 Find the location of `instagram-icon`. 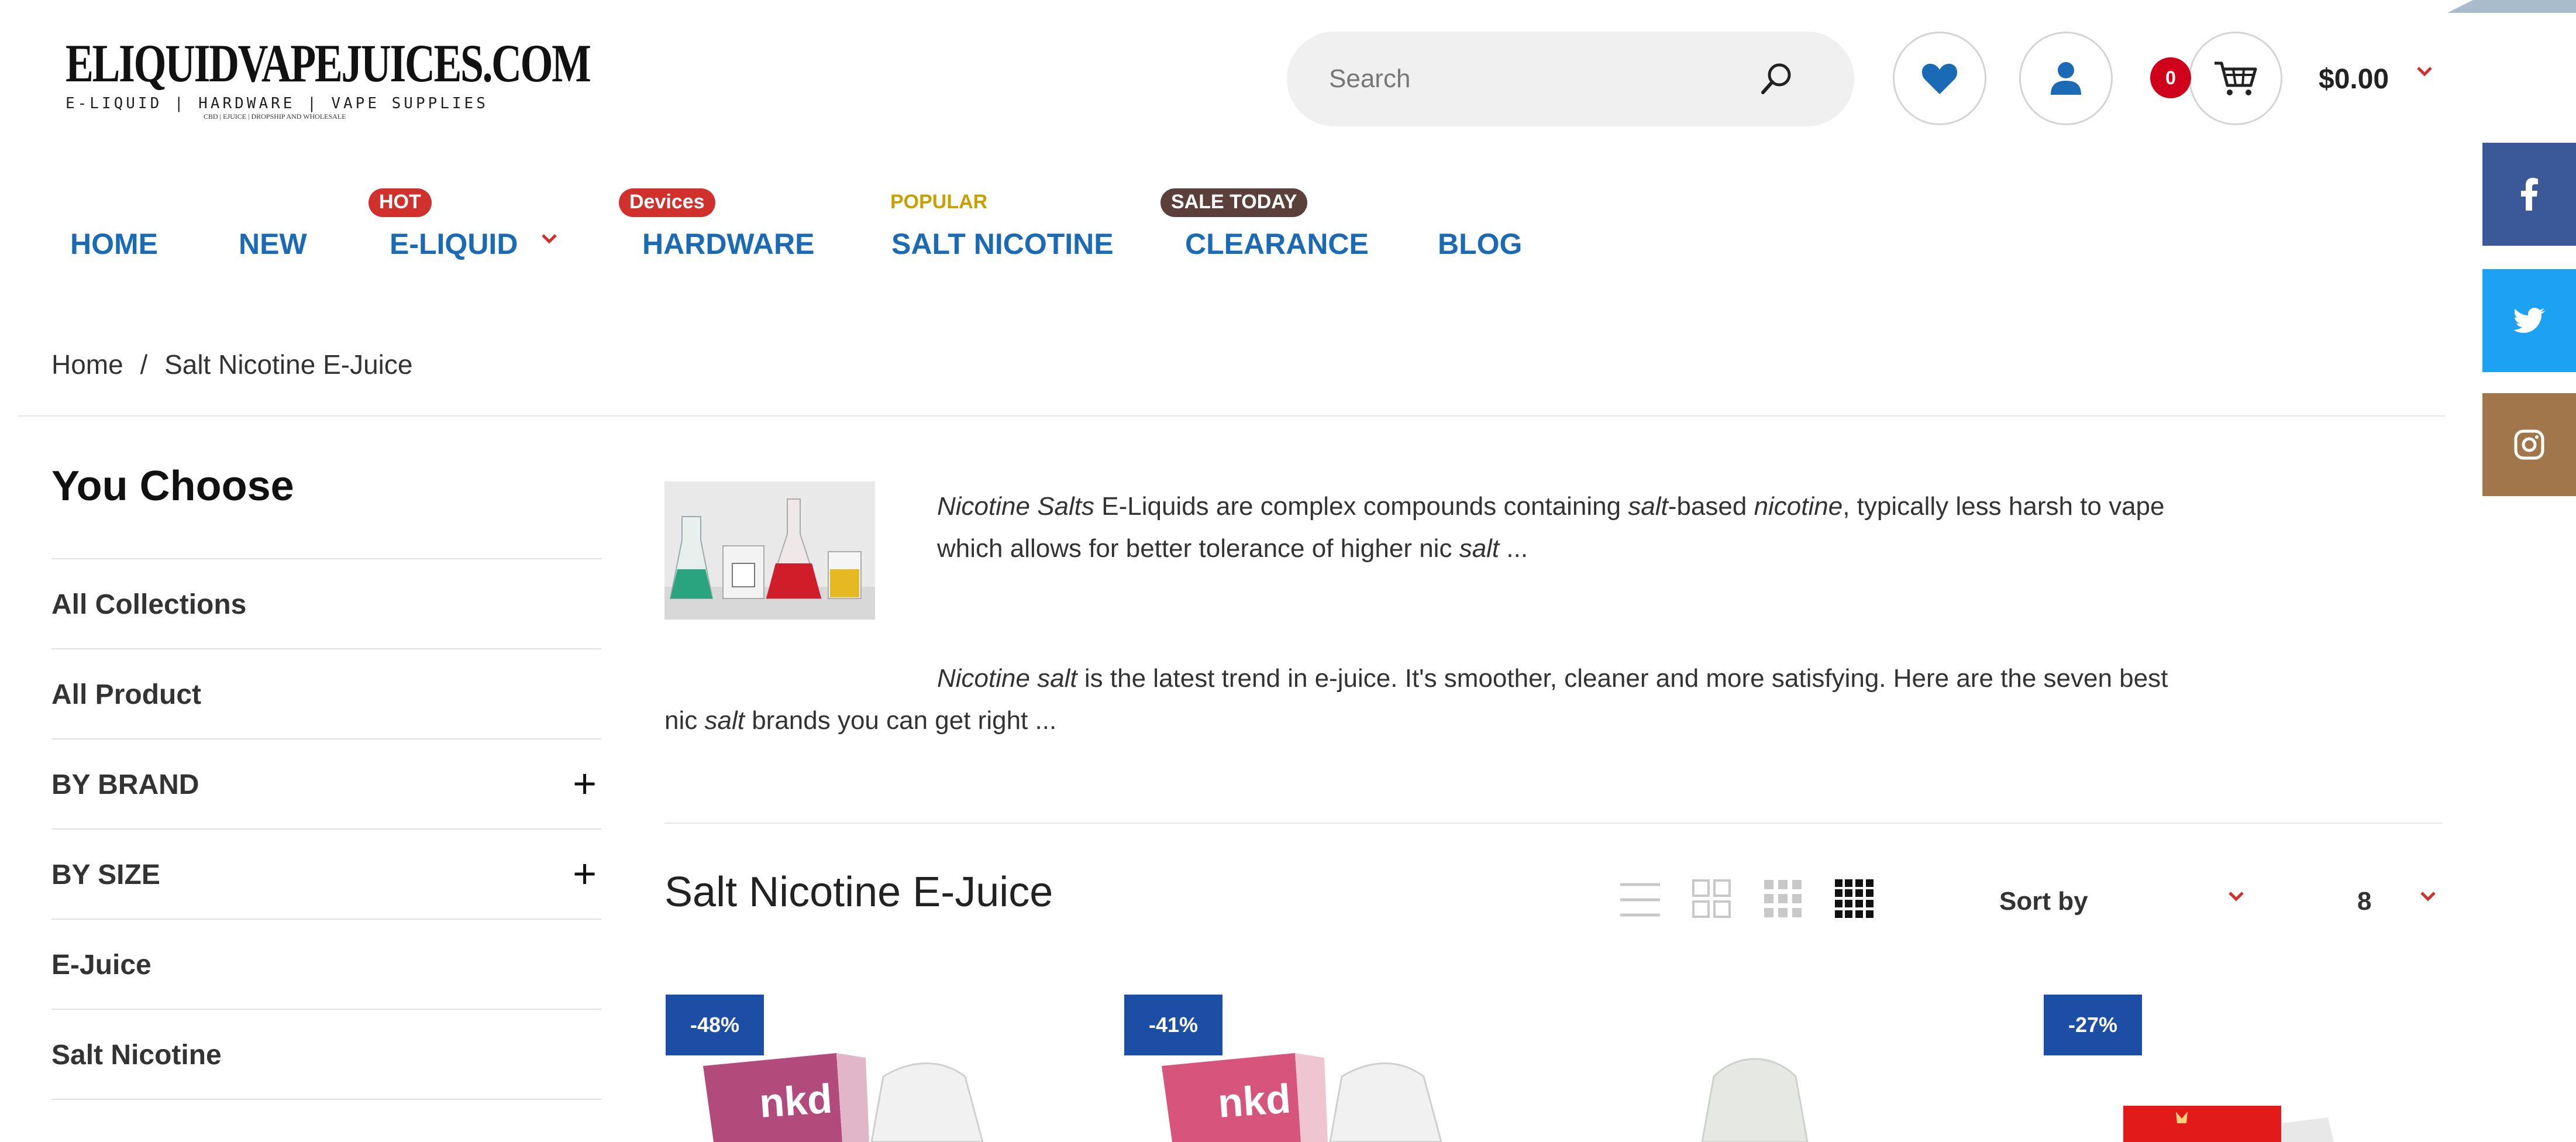

instagram-icon is located at coordinates (2529, 445).